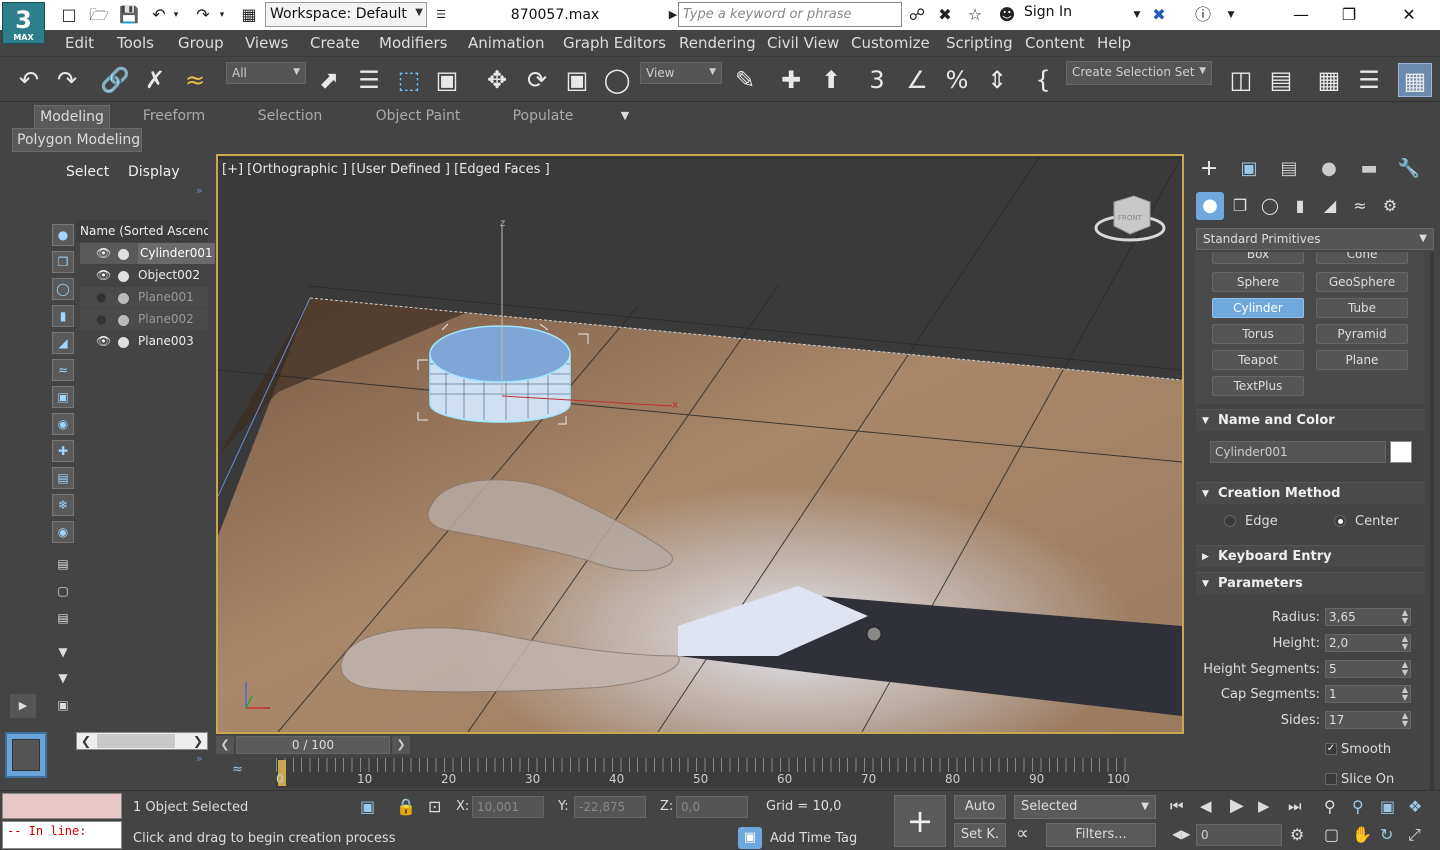 Image resolution: width=1440 pixels, height=850 pixels. I want to click on time-slider: 0 / 100, so click(313, 745).